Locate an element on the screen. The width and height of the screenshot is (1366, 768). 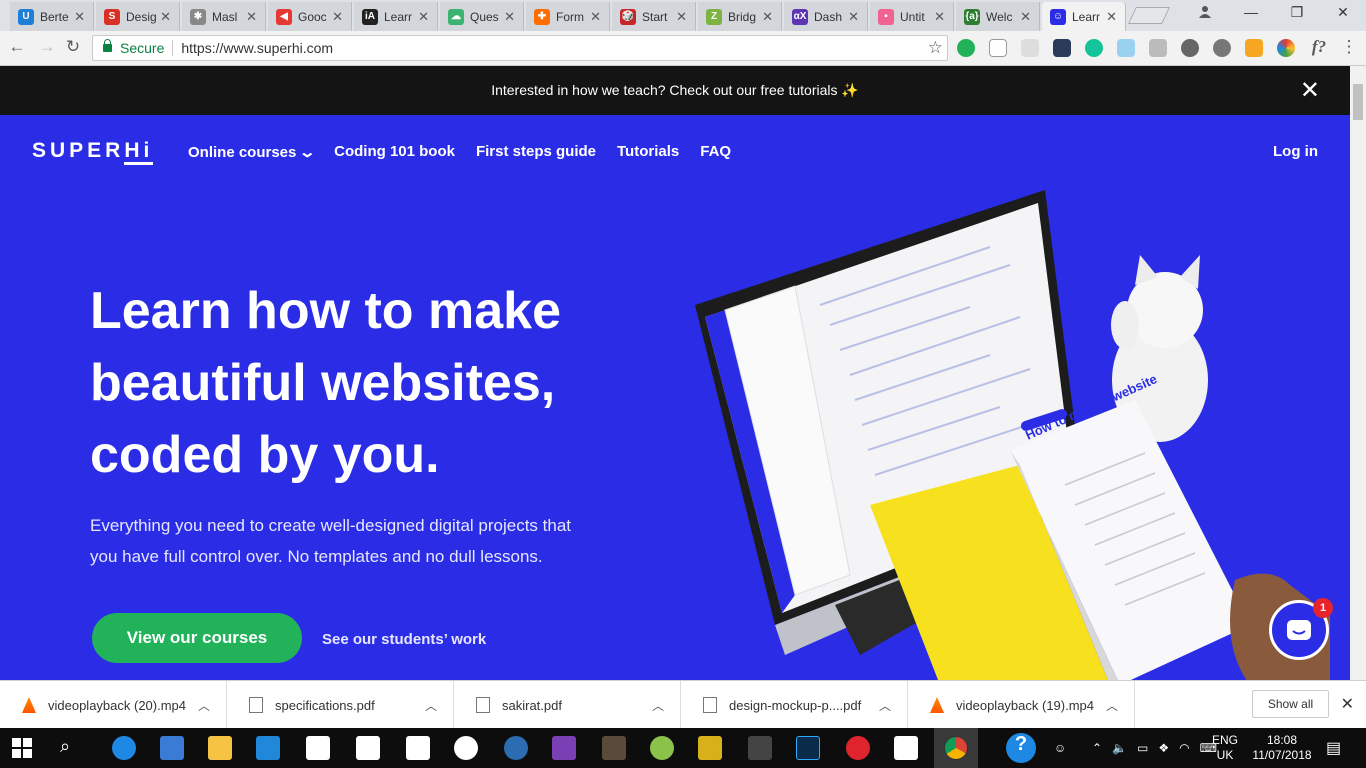
extension-pen-icon is located at coordinates (1126, 48).